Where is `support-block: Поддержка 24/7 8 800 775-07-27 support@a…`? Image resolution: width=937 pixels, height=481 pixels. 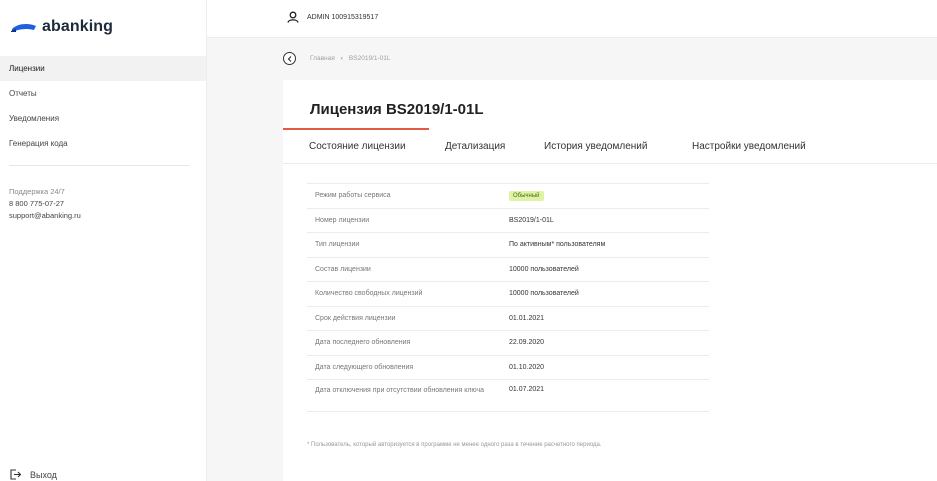 support-block: Поддержка 24/7 8 800 775-07-27 support@a… is located at coordinates (45, 204).